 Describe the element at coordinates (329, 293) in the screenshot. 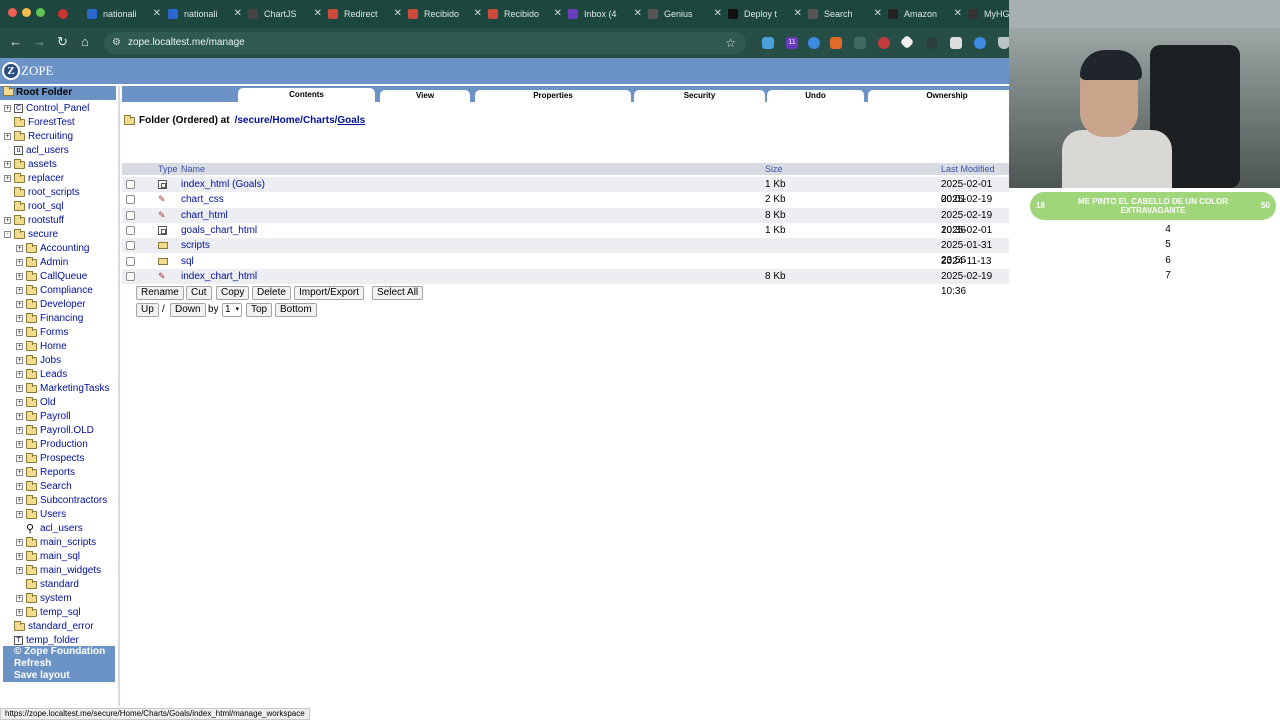

I see `import-export-button: Import/Export` at that location.